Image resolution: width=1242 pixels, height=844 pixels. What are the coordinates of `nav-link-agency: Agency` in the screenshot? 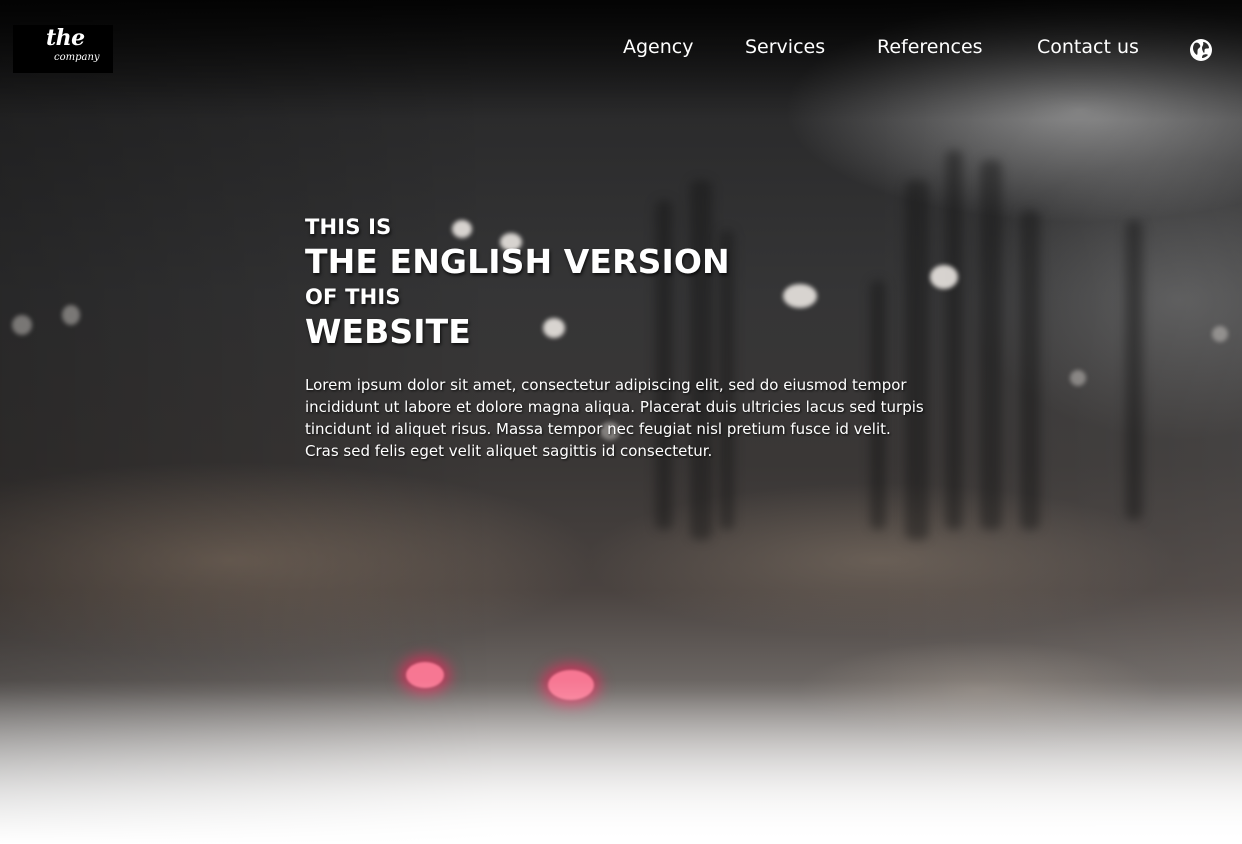 It's located at (658, 47).